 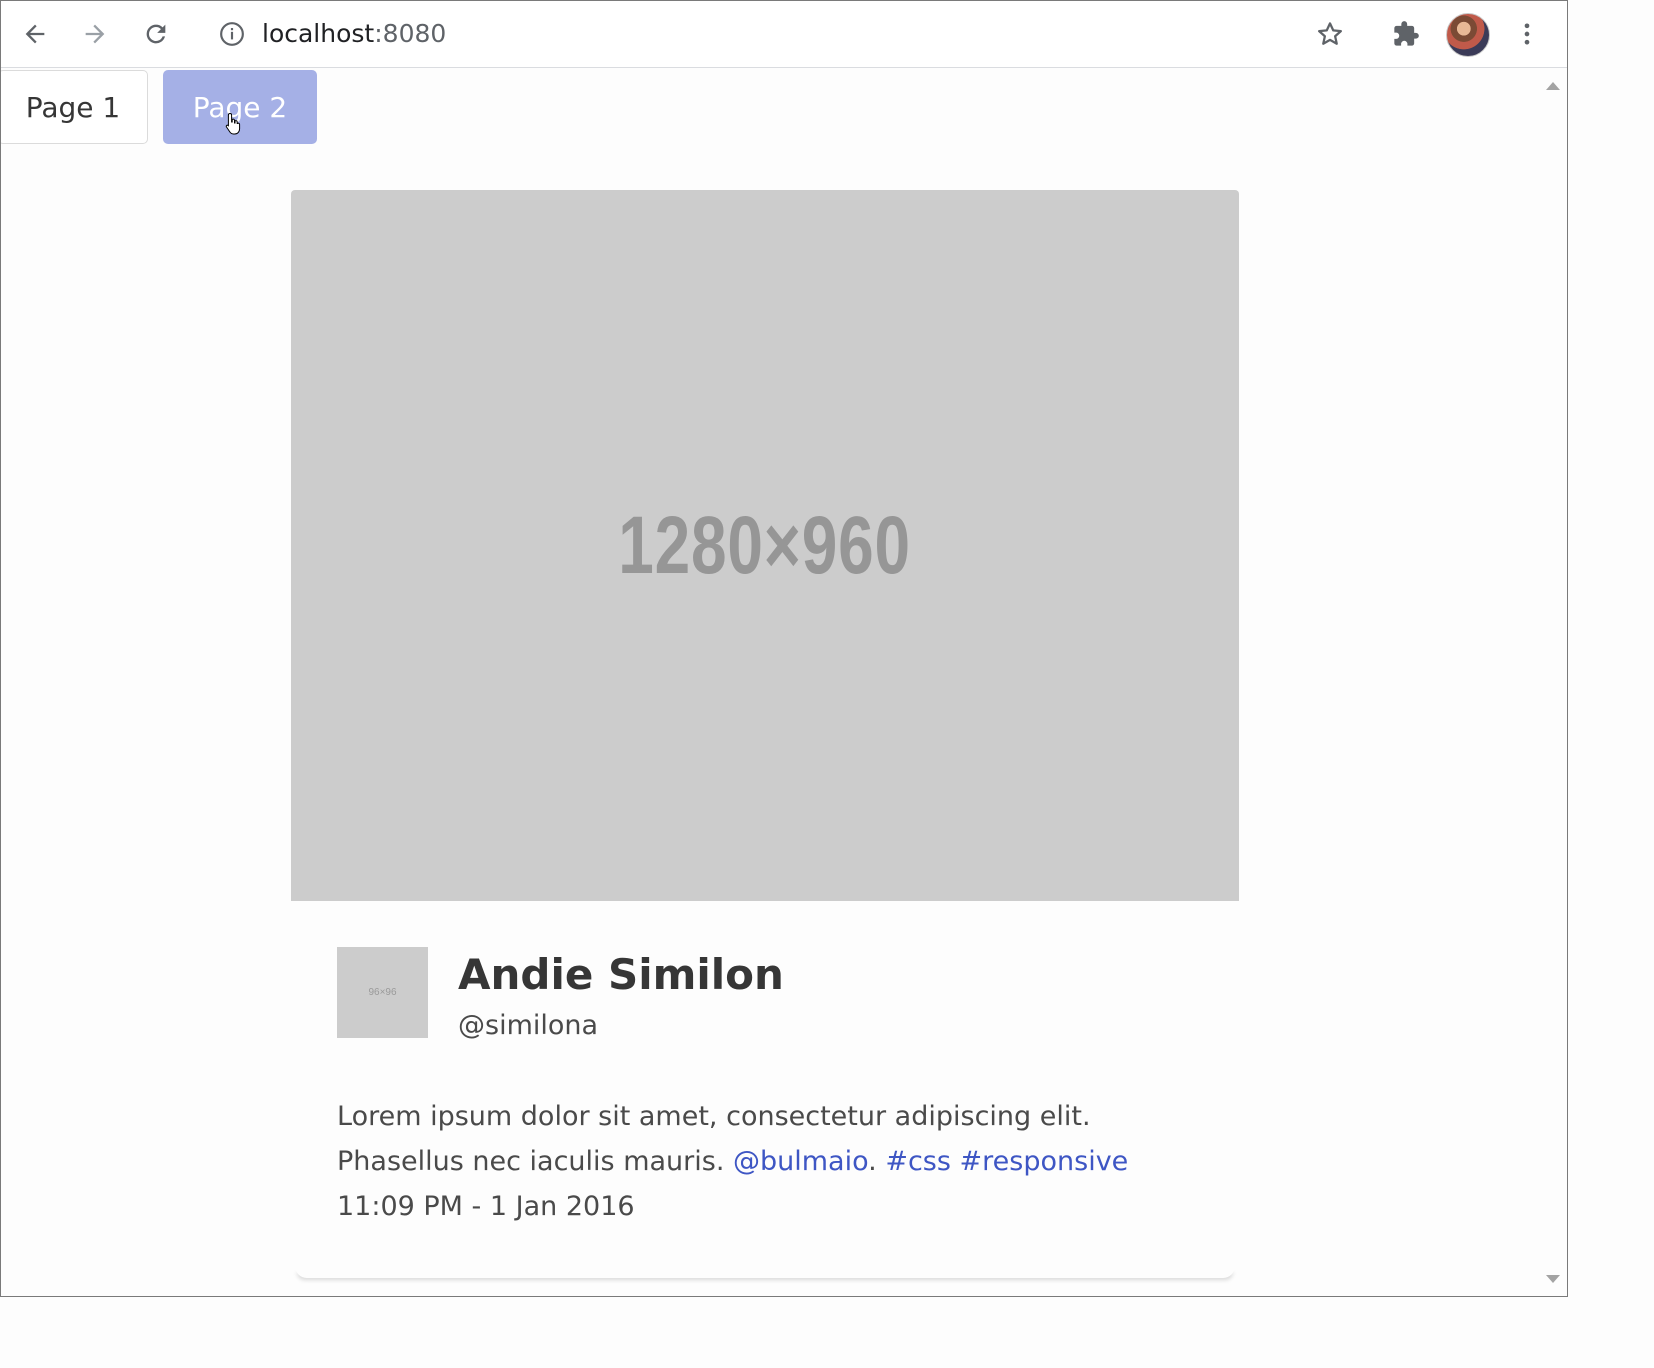 What do you see at coordinates (1527, 34) in the screenshot?
I see `more-vert-icon` at bounding box center [1527, 34].